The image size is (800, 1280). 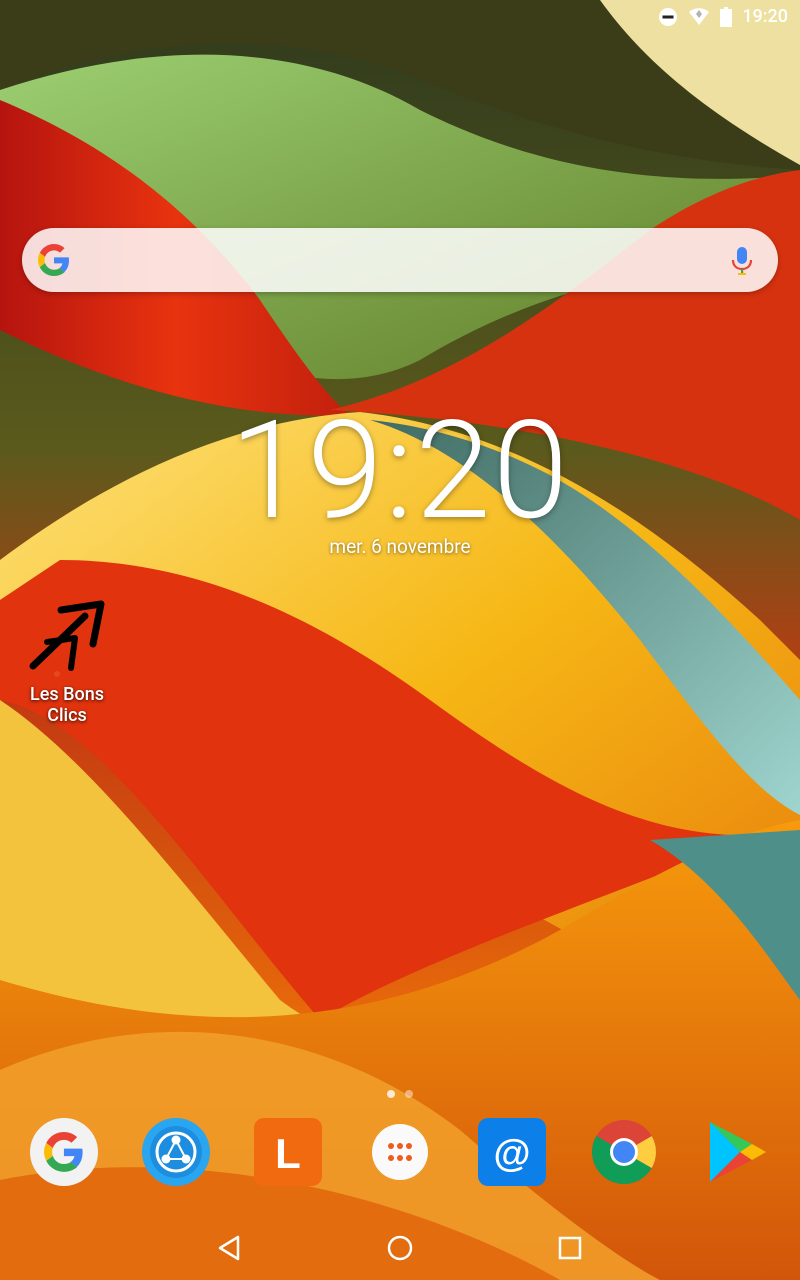 I want to click on navigation-bar, so click(x=400, y=1248).